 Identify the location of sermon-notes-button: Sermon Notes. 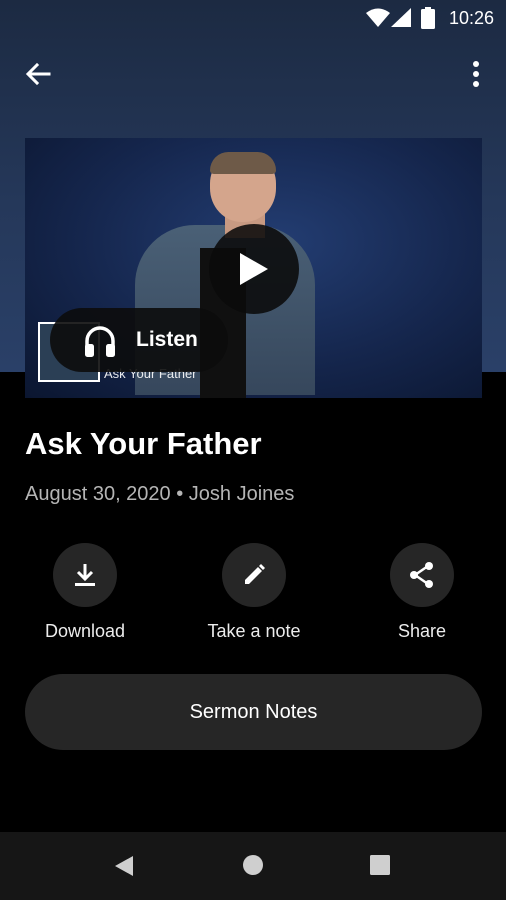
(253, 712).